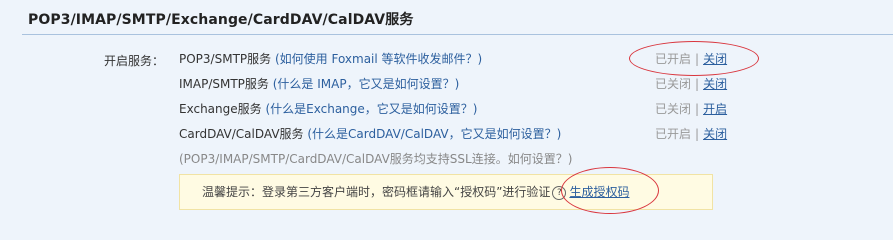 The image size is (893, 240). What do you see at coordinates (378, 59) in the screenshot?
I see `service-help-link: (如何使用 Foxmail 等软件收发邮件？)` at bounding box center [378, 59].